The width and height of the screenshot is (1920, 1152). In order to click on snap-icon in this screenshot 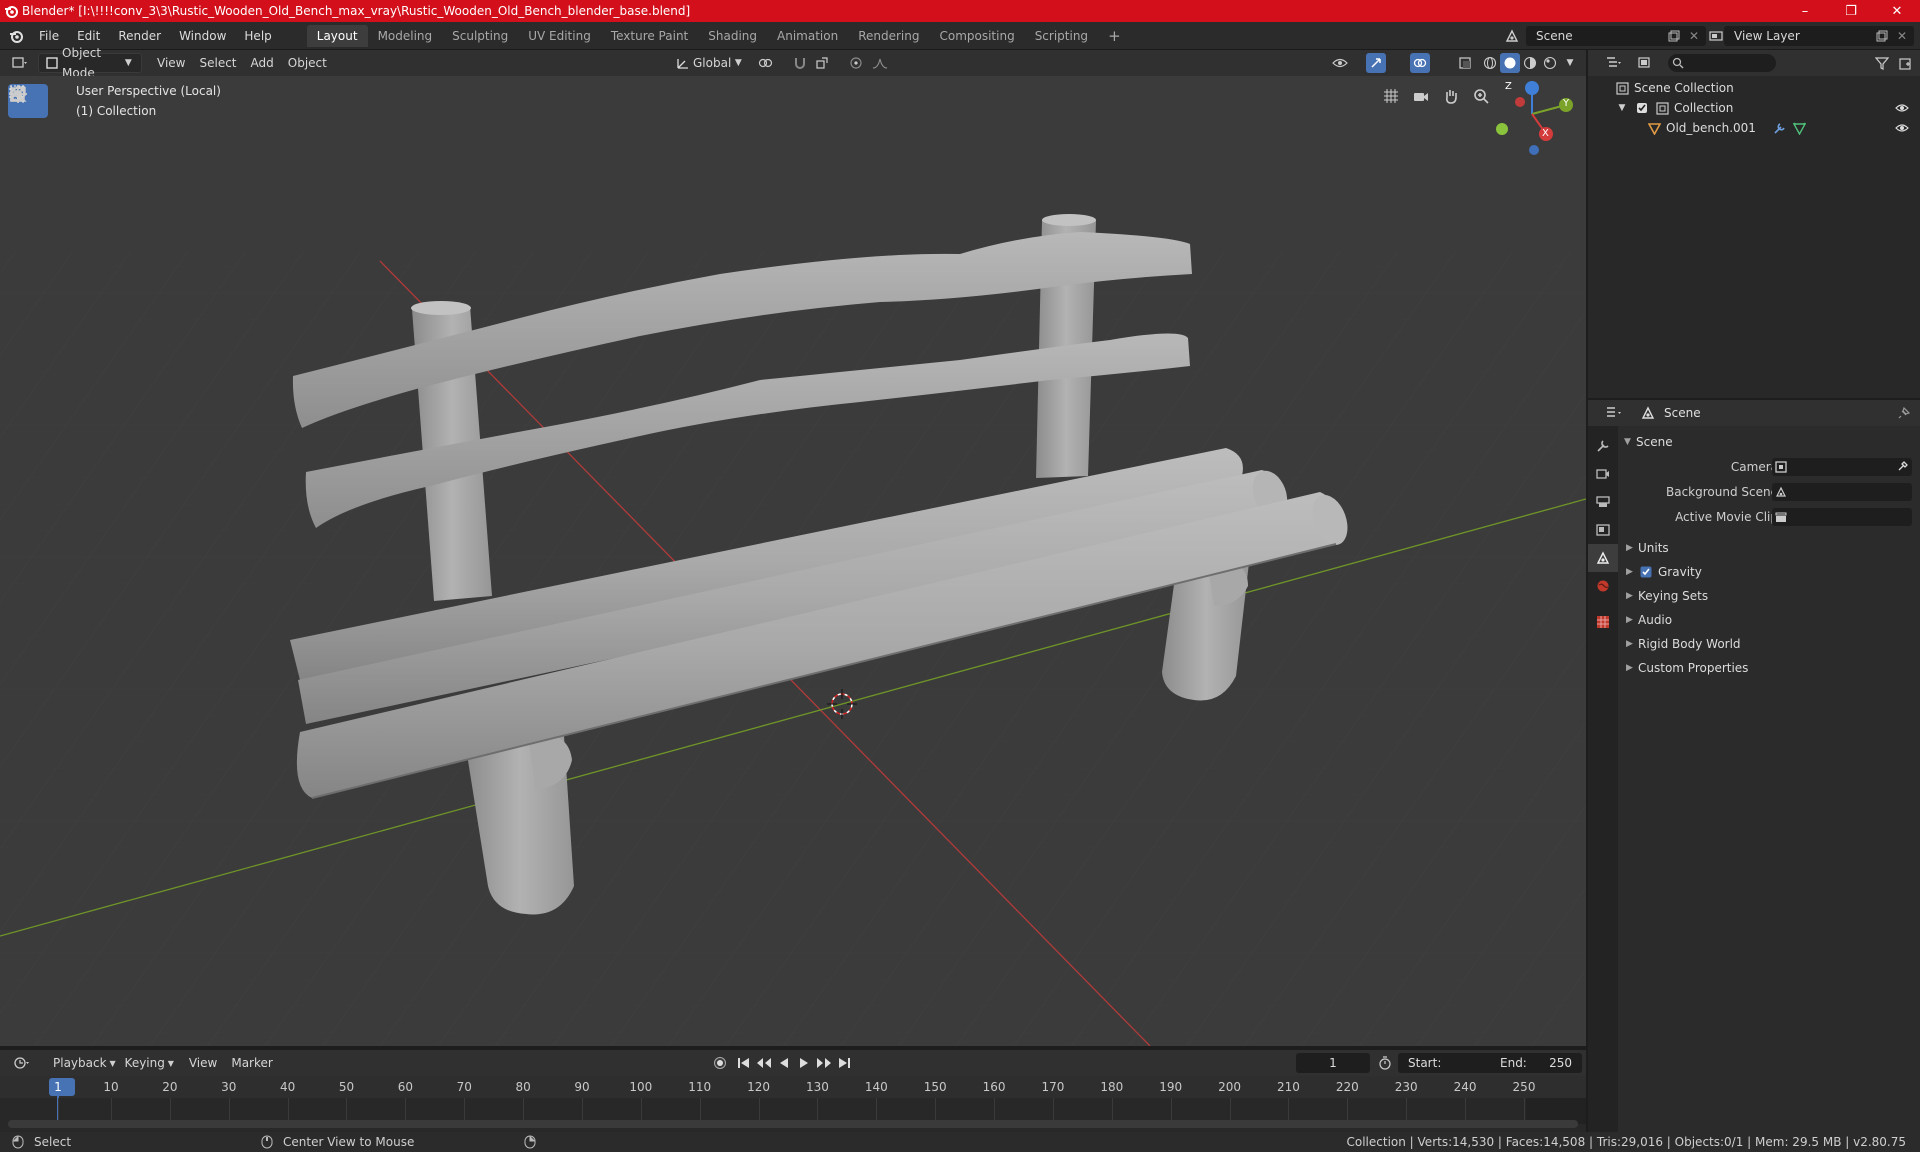, I will do `click(800, 63)`.